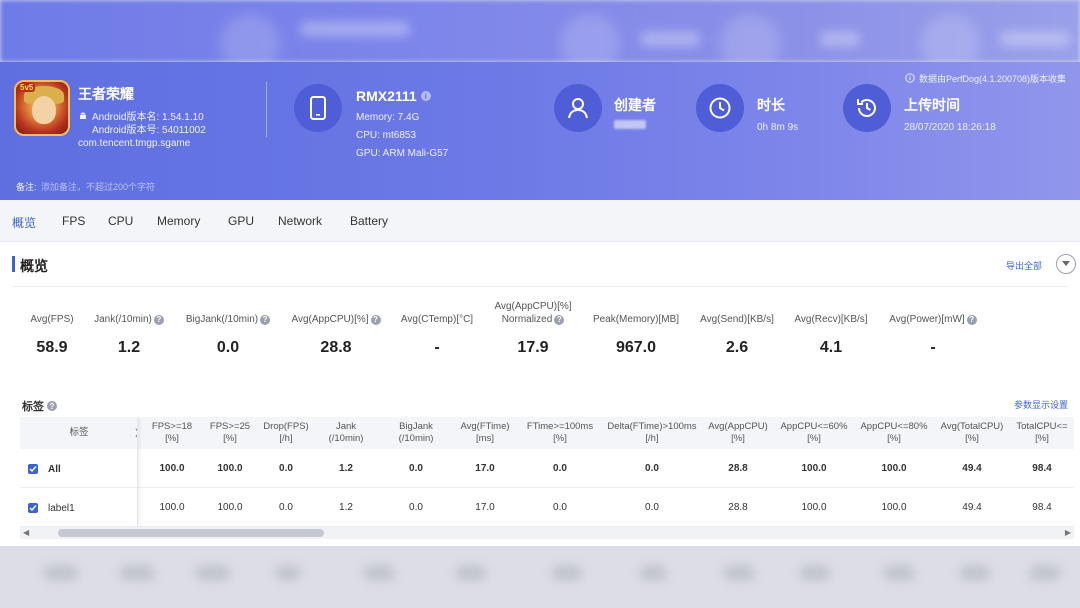  Describe the element at coordinates (120, 221) in the screenshot. I see `tab-cpu: CPU` at that location.